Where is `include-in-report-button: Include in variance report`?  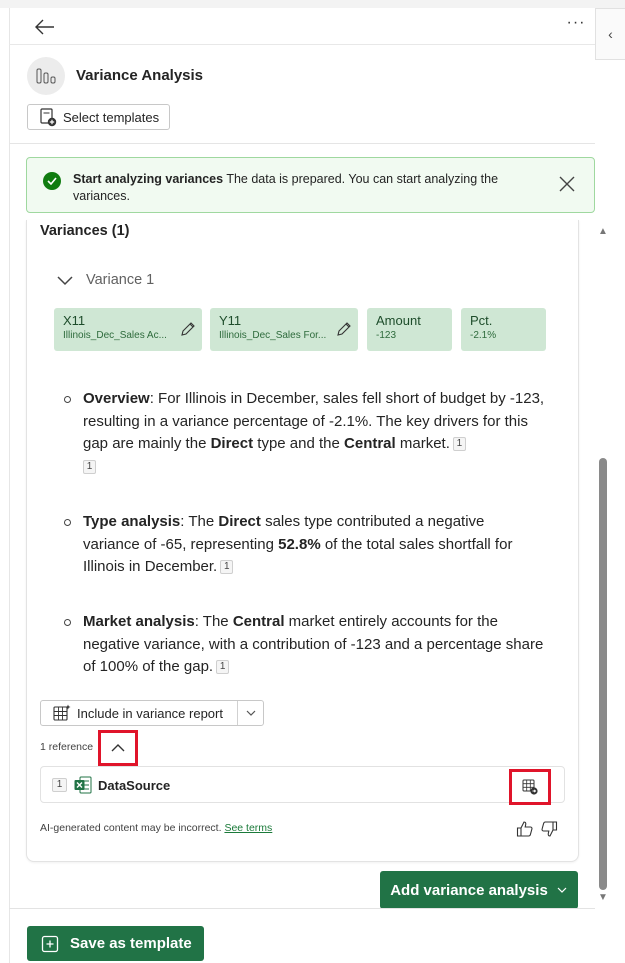
include-in-report-button: Include in variance report is located at coordinates (152, 713).